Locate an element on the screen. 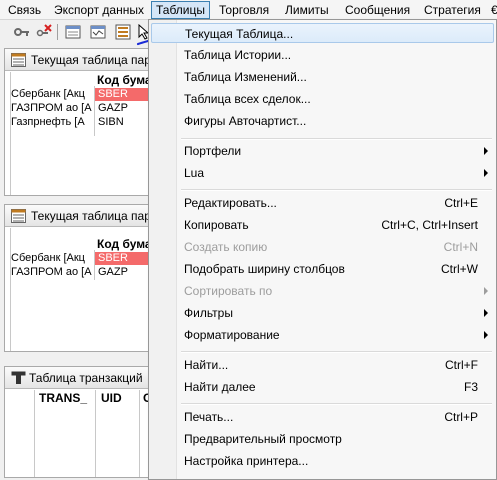 This screenshot has width=497, height=480. menu-item-portfolios: Портфели is located at coordinates (322, 151).